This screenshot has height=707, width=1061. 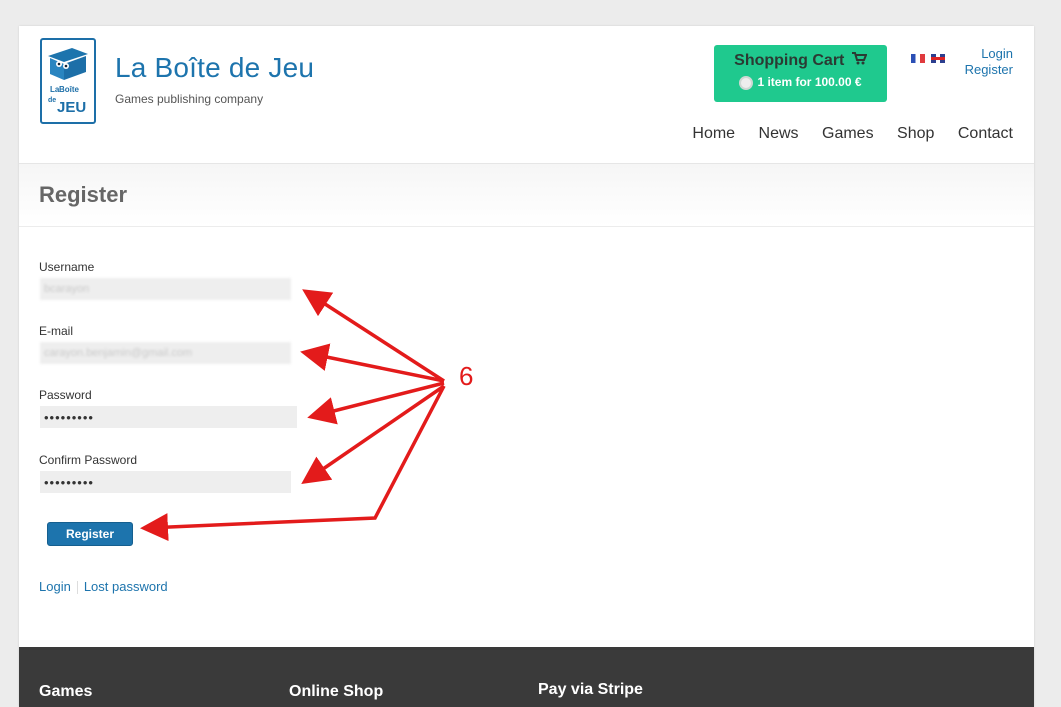 What do you see at coordinates (526, 677) in the screenshot?
I see `footer: Games Online Shop Pay via Stripe` at bounding box center [526, 677].